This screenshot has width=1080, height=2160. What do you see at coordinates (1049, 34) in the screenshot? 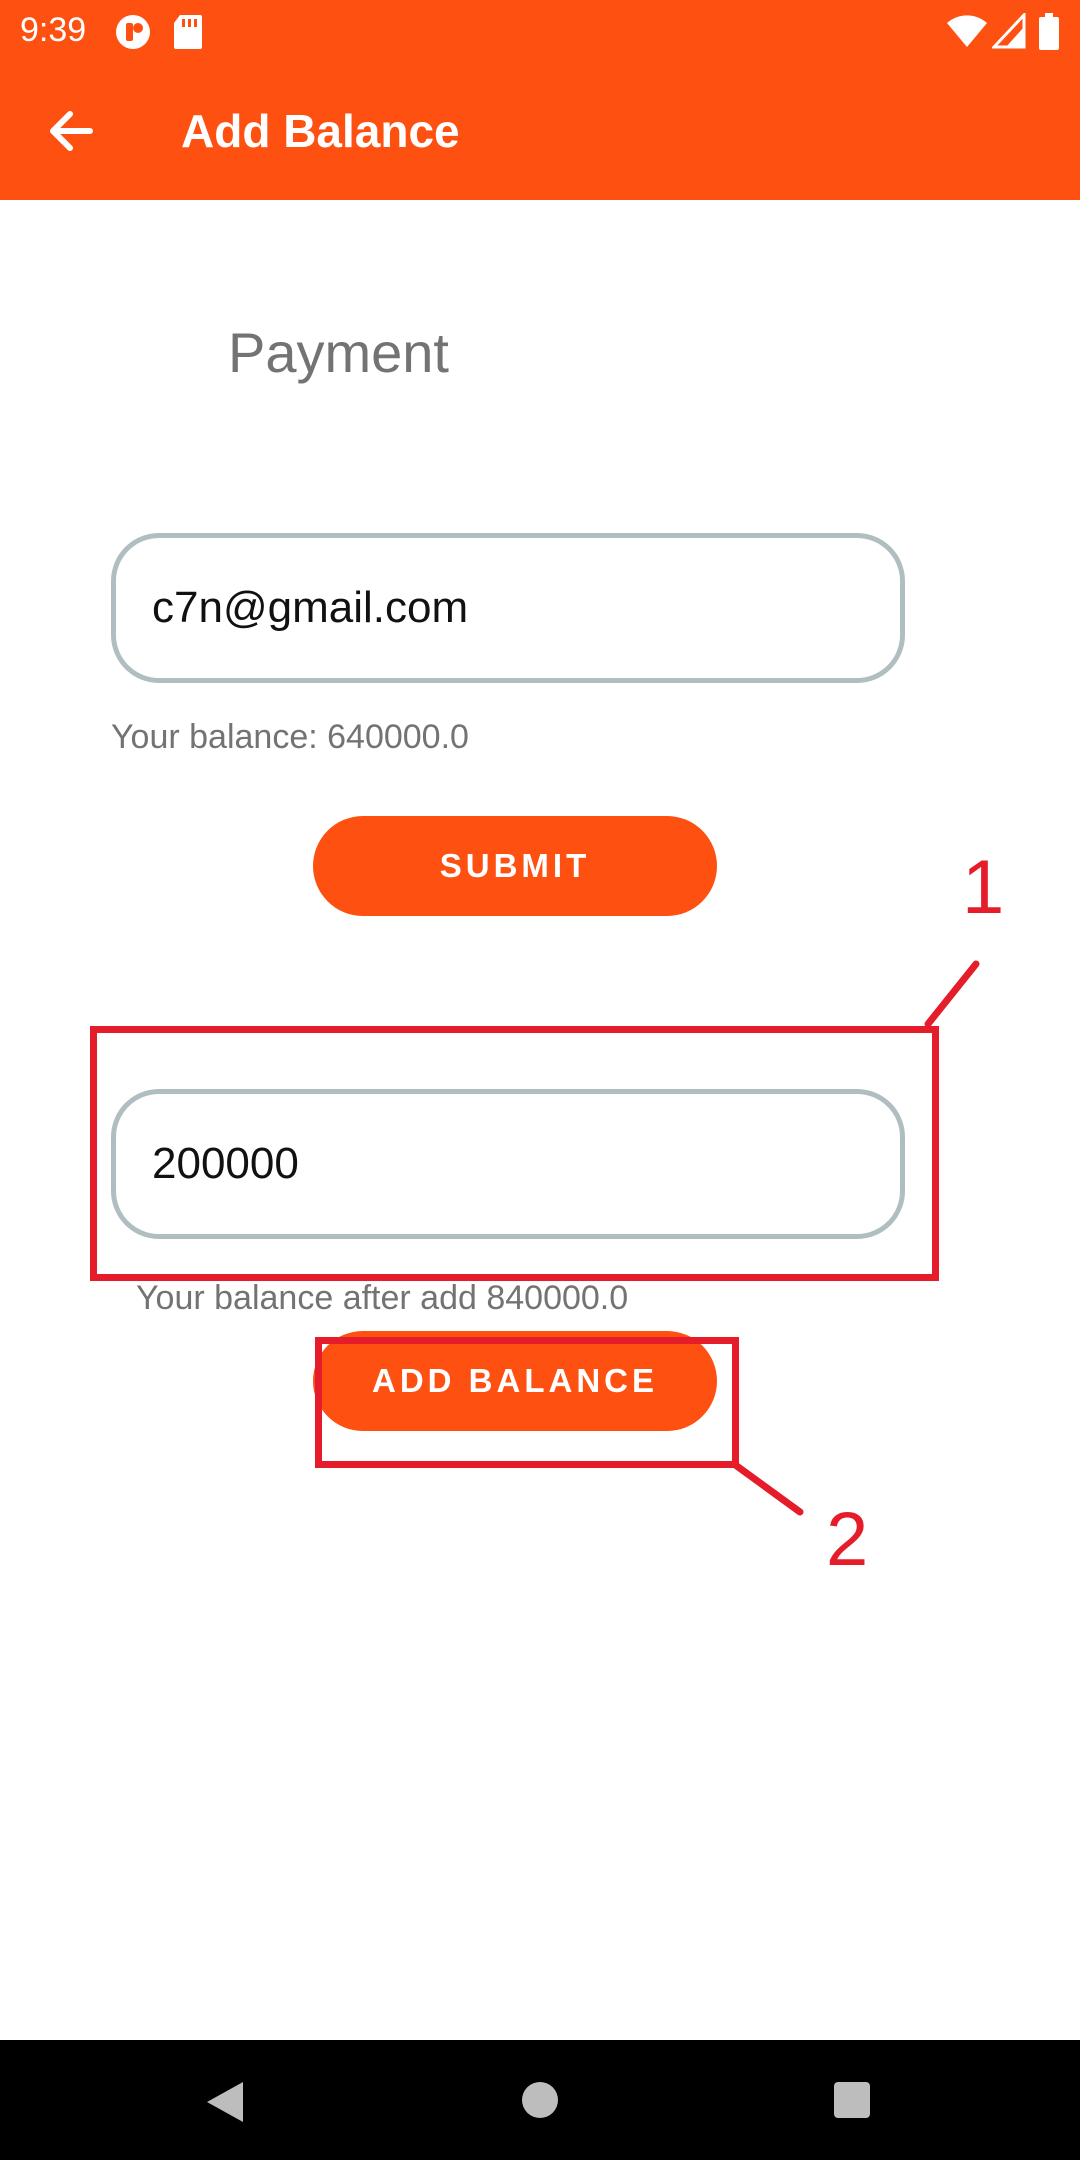
I see `battery-icon` at bounding box center [1049, 34].